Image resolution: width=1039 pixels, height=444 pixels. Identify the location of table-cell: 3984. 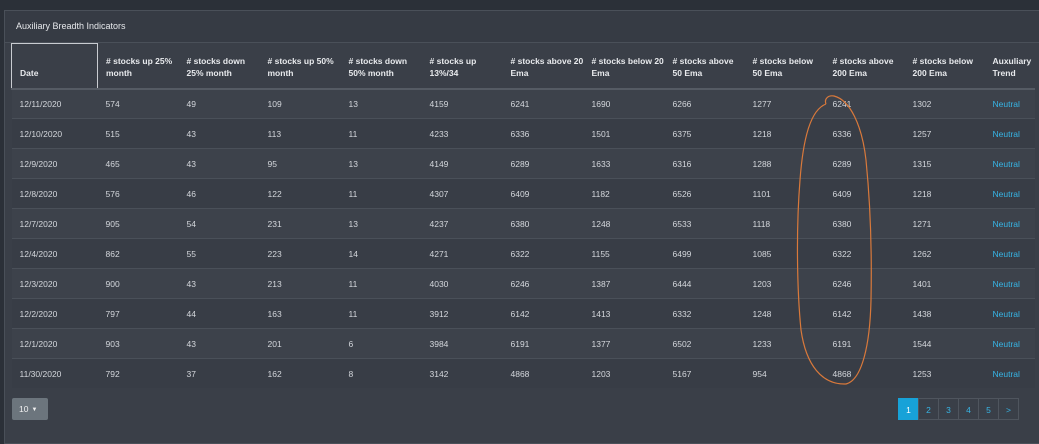
(462, 343).